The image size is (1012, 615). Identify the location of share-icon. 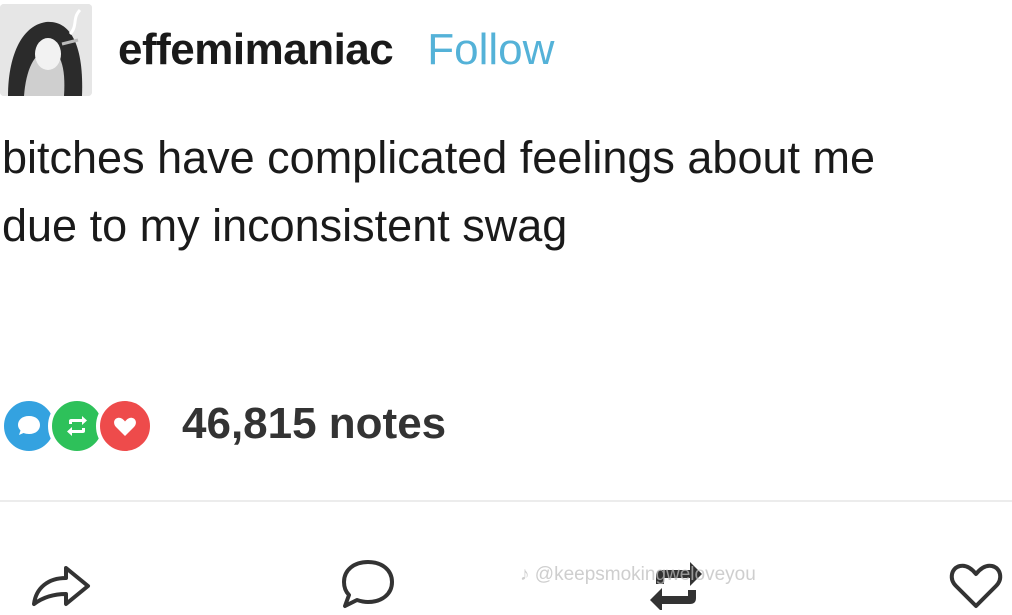
(61, 586).